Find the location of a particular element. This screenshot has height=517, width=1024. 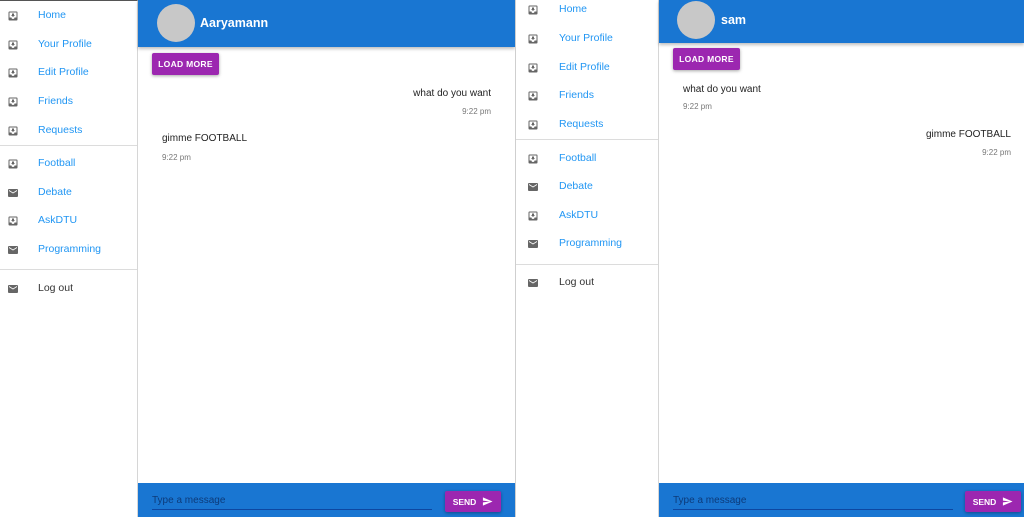

chat-header: sam is located at coordinates (841, 21).